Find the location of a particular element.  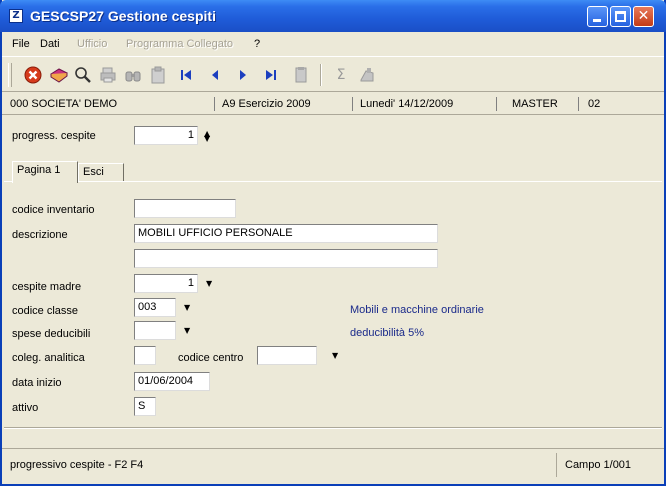

menu-programma-collegato: Programma Collegato is located at coordinates (179, 44).